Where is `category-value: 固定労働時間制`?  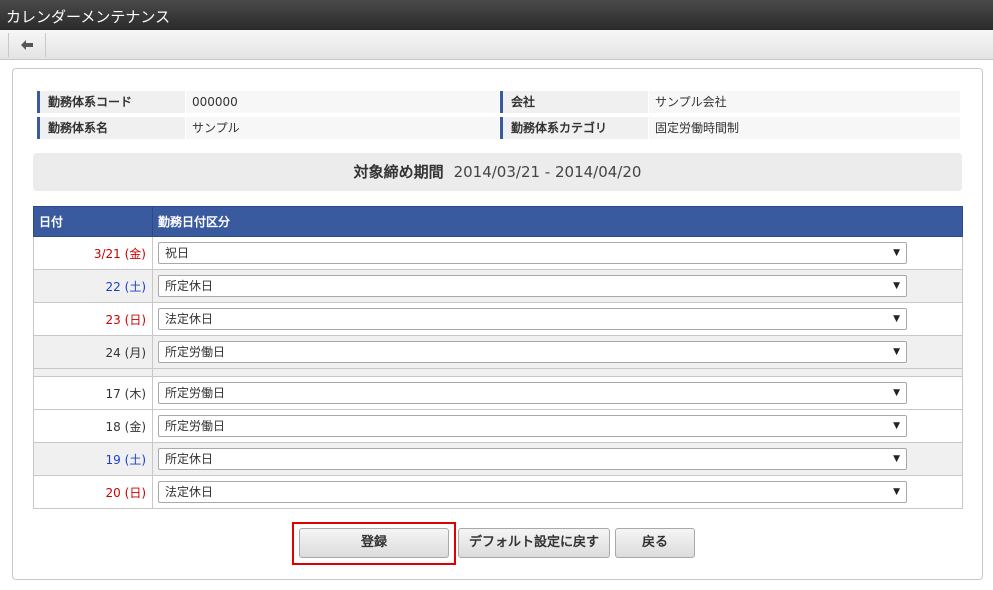
category-value: 固定労働時間制 is located at coordinates (804, 128).